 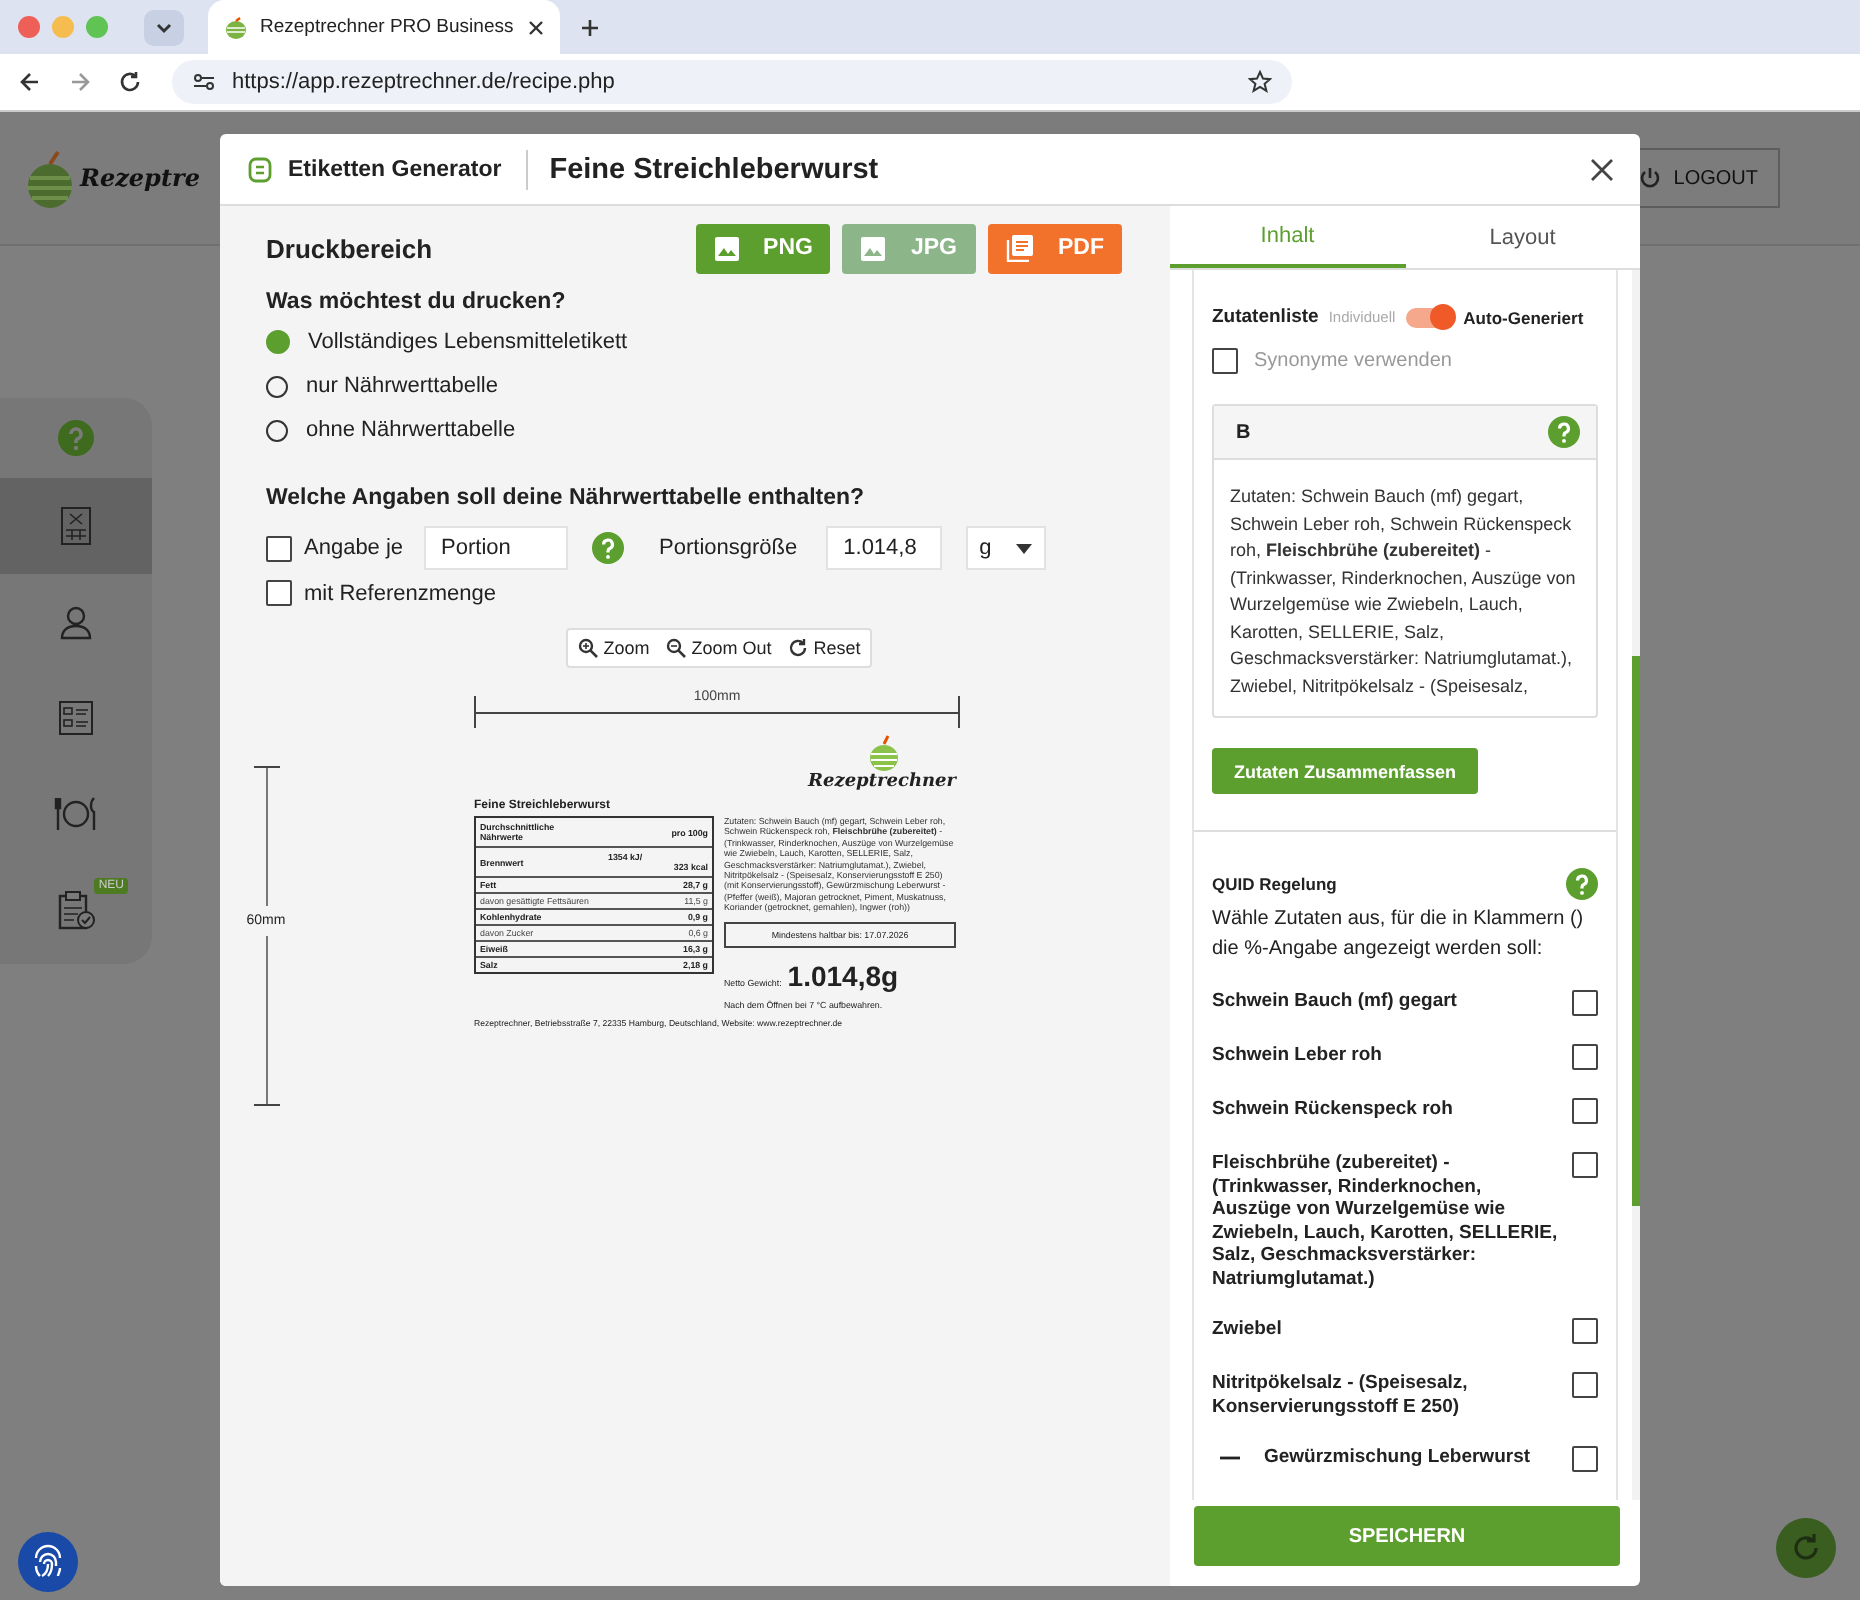 I want to click on dialog-section-label: Etiketten Generator, so click(x=408, y=169).